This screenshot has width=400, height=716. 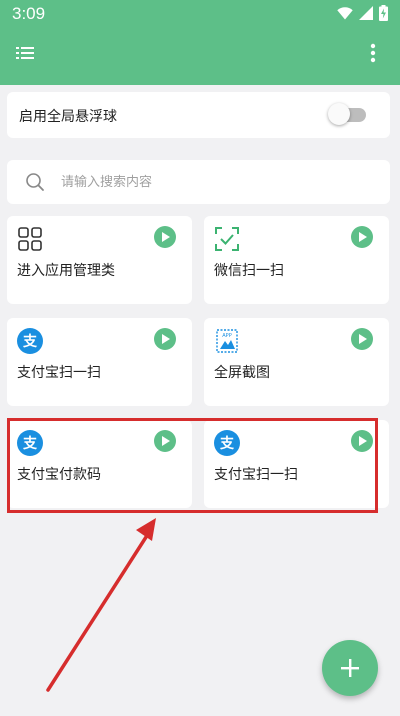 What do you see at coordinates (226, 336) in the screenshot?
I see `app-glyph: APP` at bounding box center [226, 336].